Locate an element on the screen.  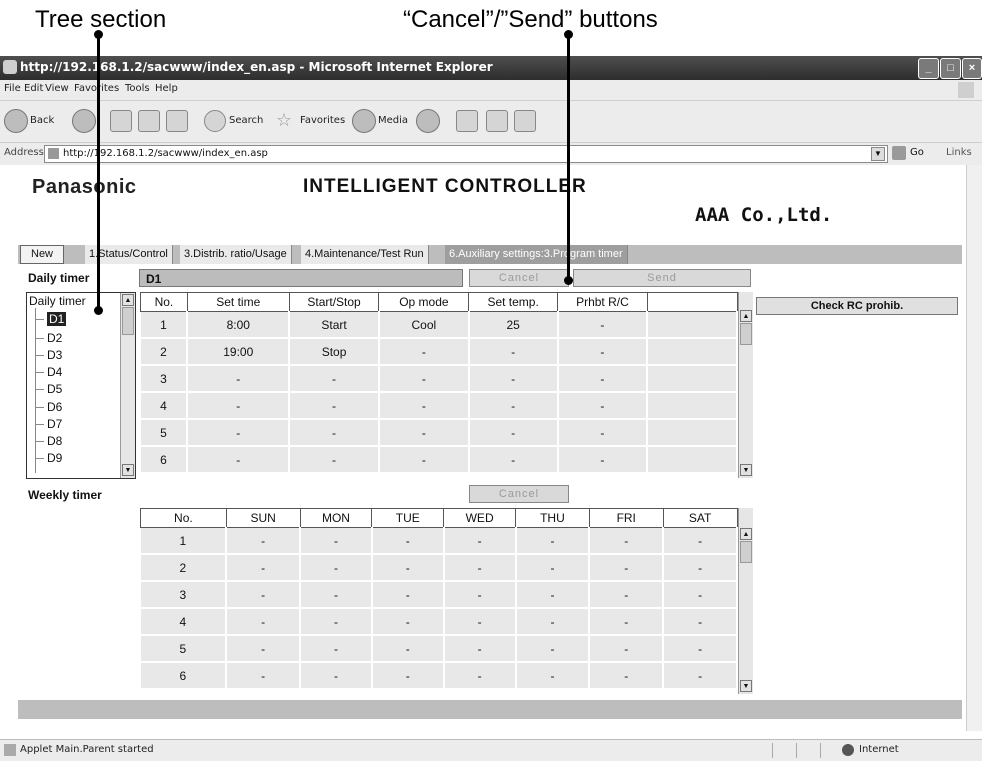
mail-icon is located at coordinates (467, 121).